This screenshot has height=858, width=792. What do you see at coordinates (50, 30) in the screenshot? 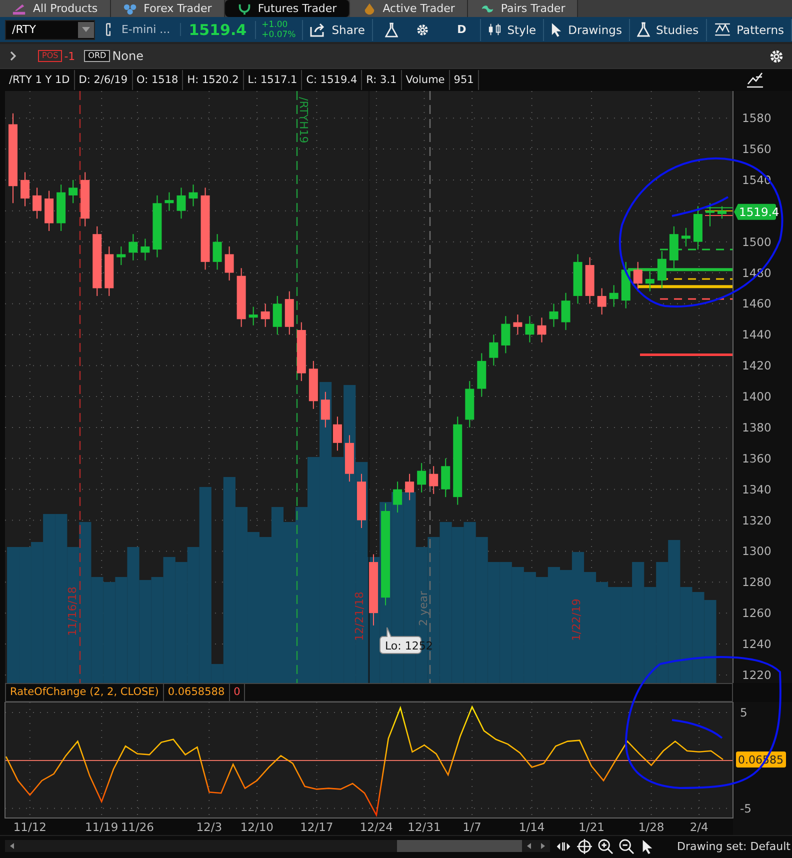
I see `symbol-field: /RTY` at bounding box center [50, 30].